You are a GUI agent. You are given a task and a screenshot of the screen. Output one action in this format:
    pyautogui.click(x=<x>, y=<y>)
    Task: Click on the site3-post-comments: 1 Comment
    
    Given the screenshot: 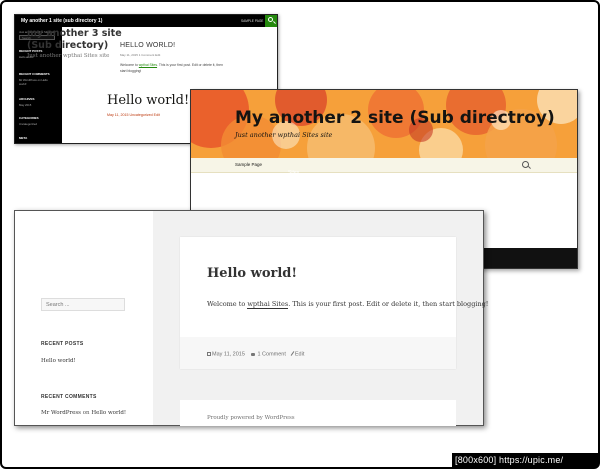 What is the action you would take?
    pyautogui.click(x=271, y=355)
    